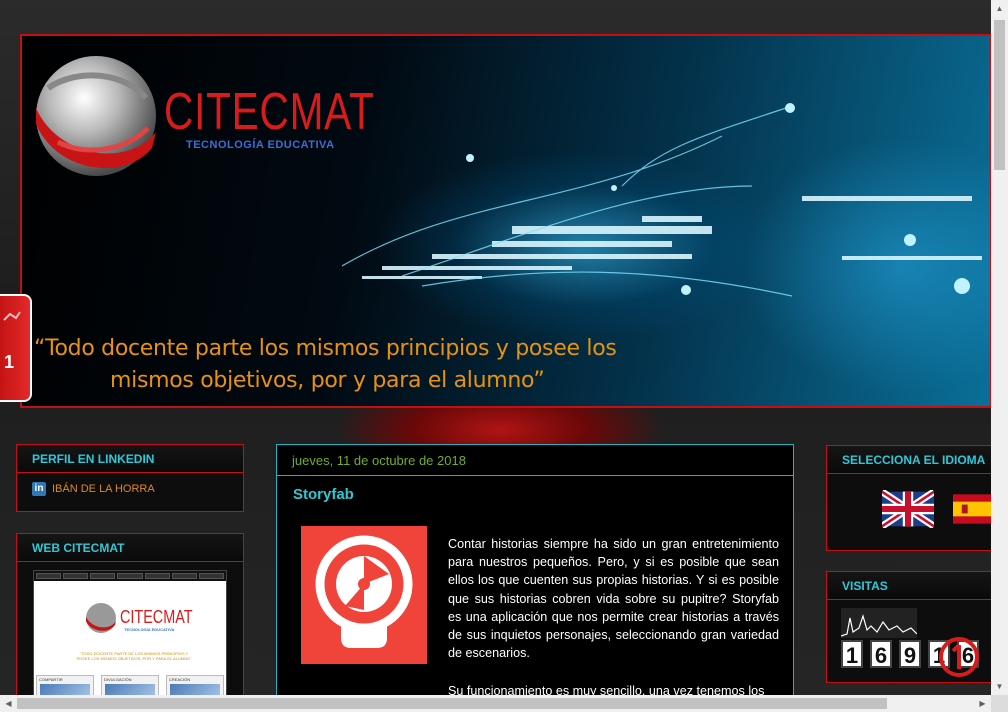 Image resolution: width=1008 pixels, height=712 pixels. Describe the element at coordinates (911, 586) in the screenshot. I see `visits-widget-title: VISITAS` at that location.